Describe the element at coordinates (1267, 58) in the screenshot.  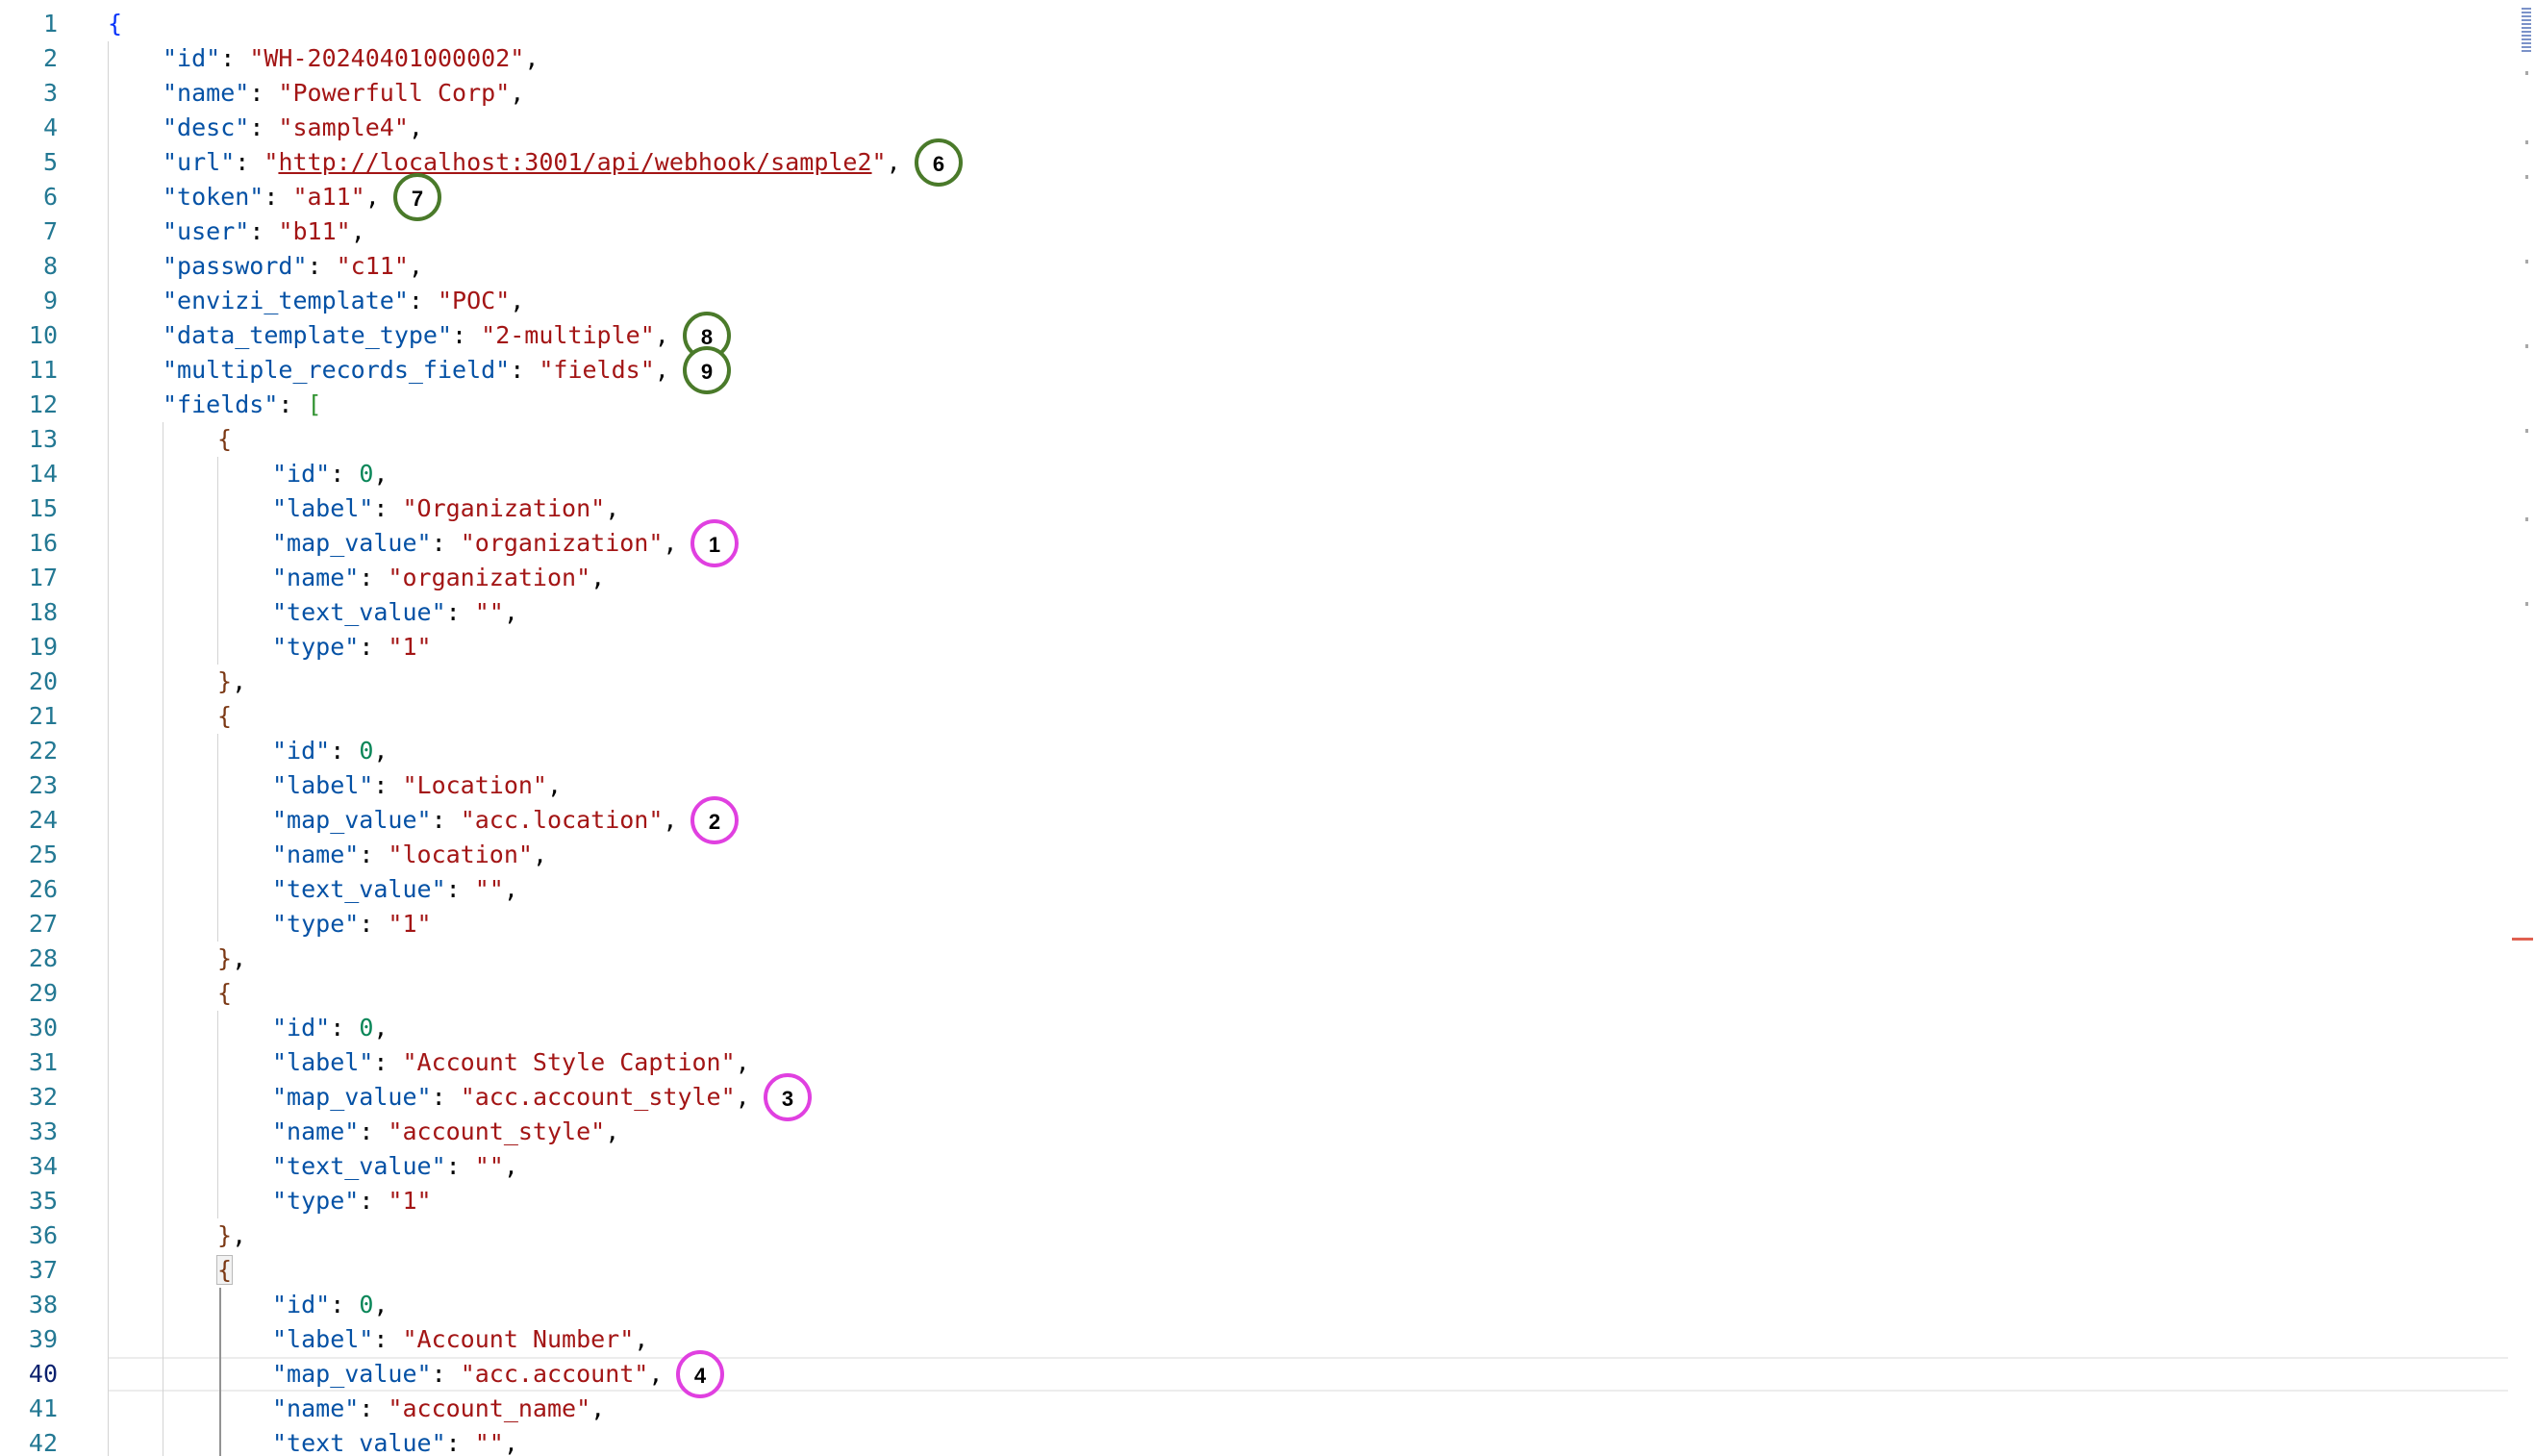
I see `code-line: 2 "id": "WH-20240401000002",` at that location.